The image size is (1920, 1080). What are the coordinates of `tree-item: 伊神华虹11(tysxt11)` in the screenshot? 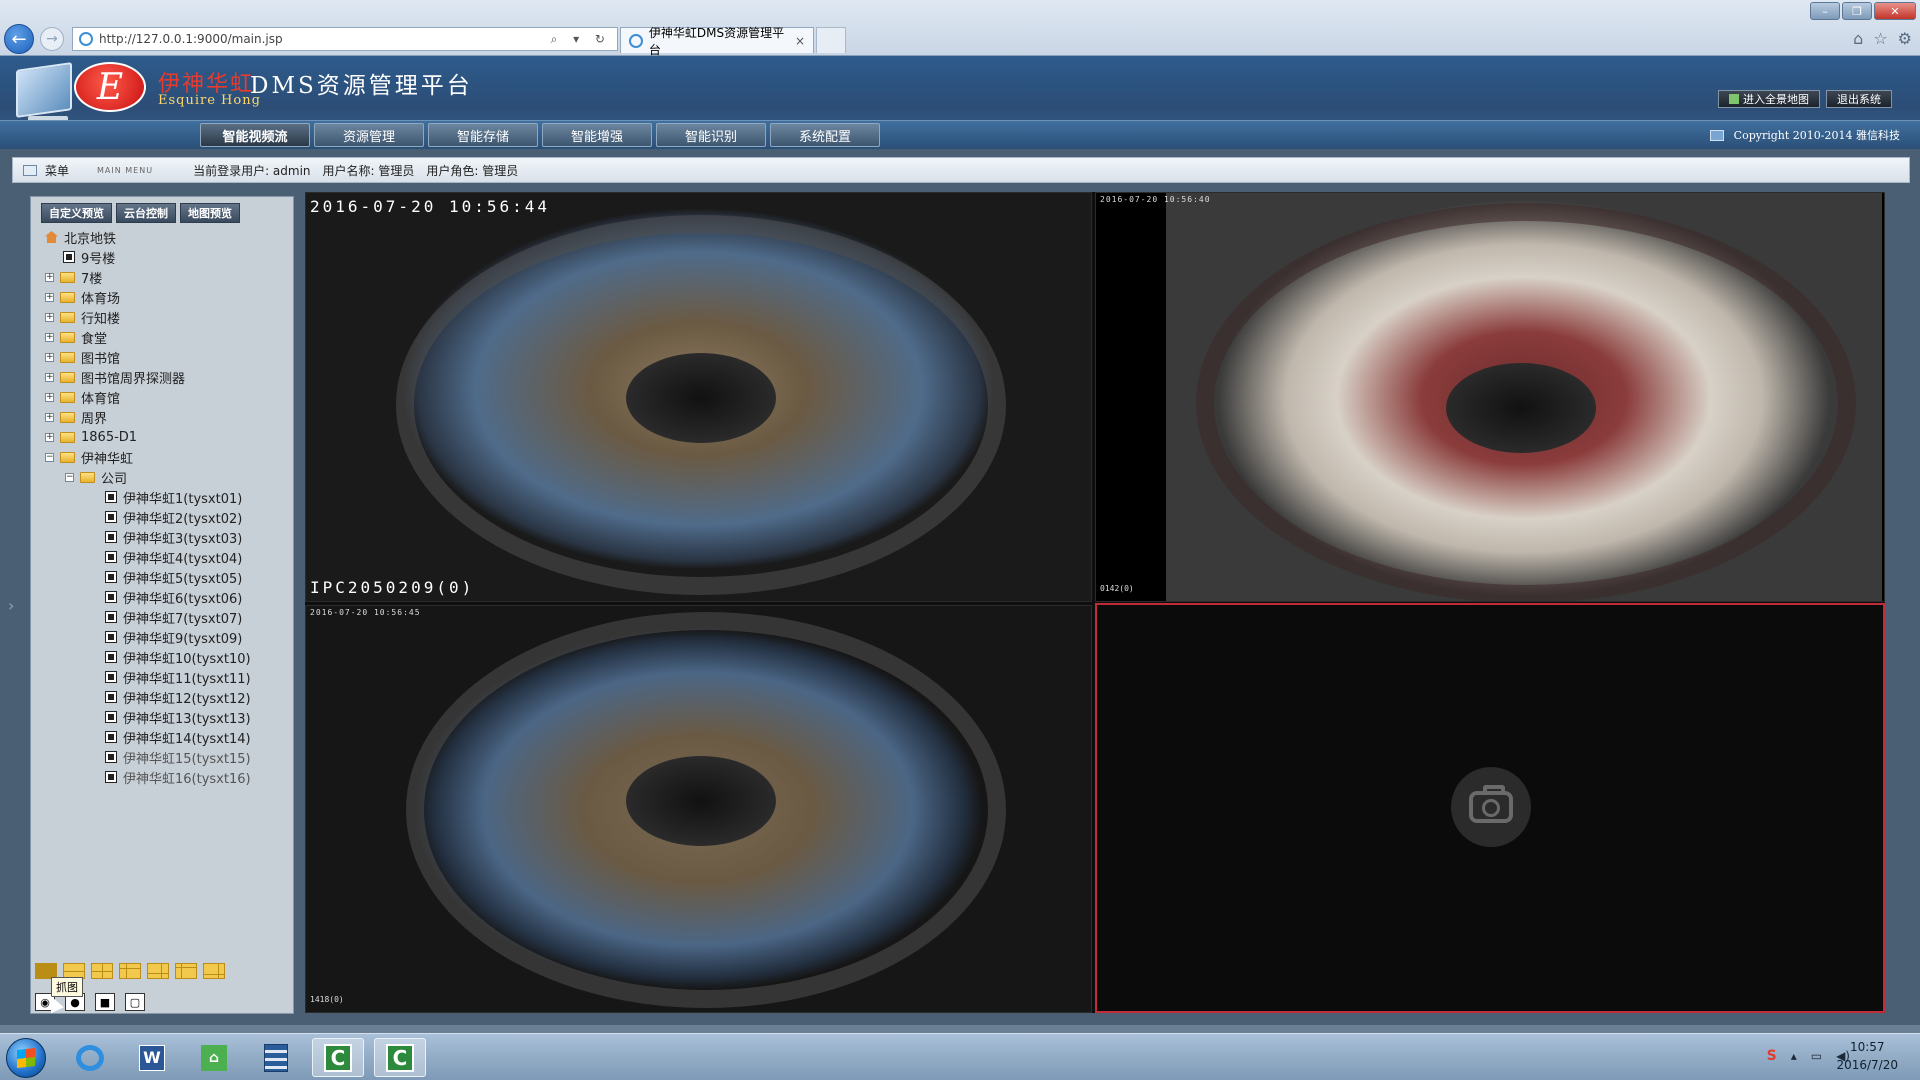 It's located at (163, 677).